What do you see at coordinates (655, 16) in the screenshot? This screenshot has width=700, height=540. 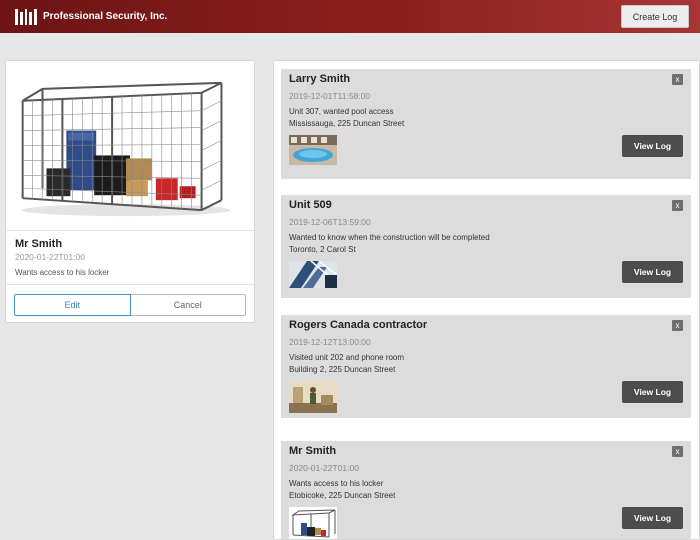 I see `create-log-button: Create Log` at bounding box center [655, 16].